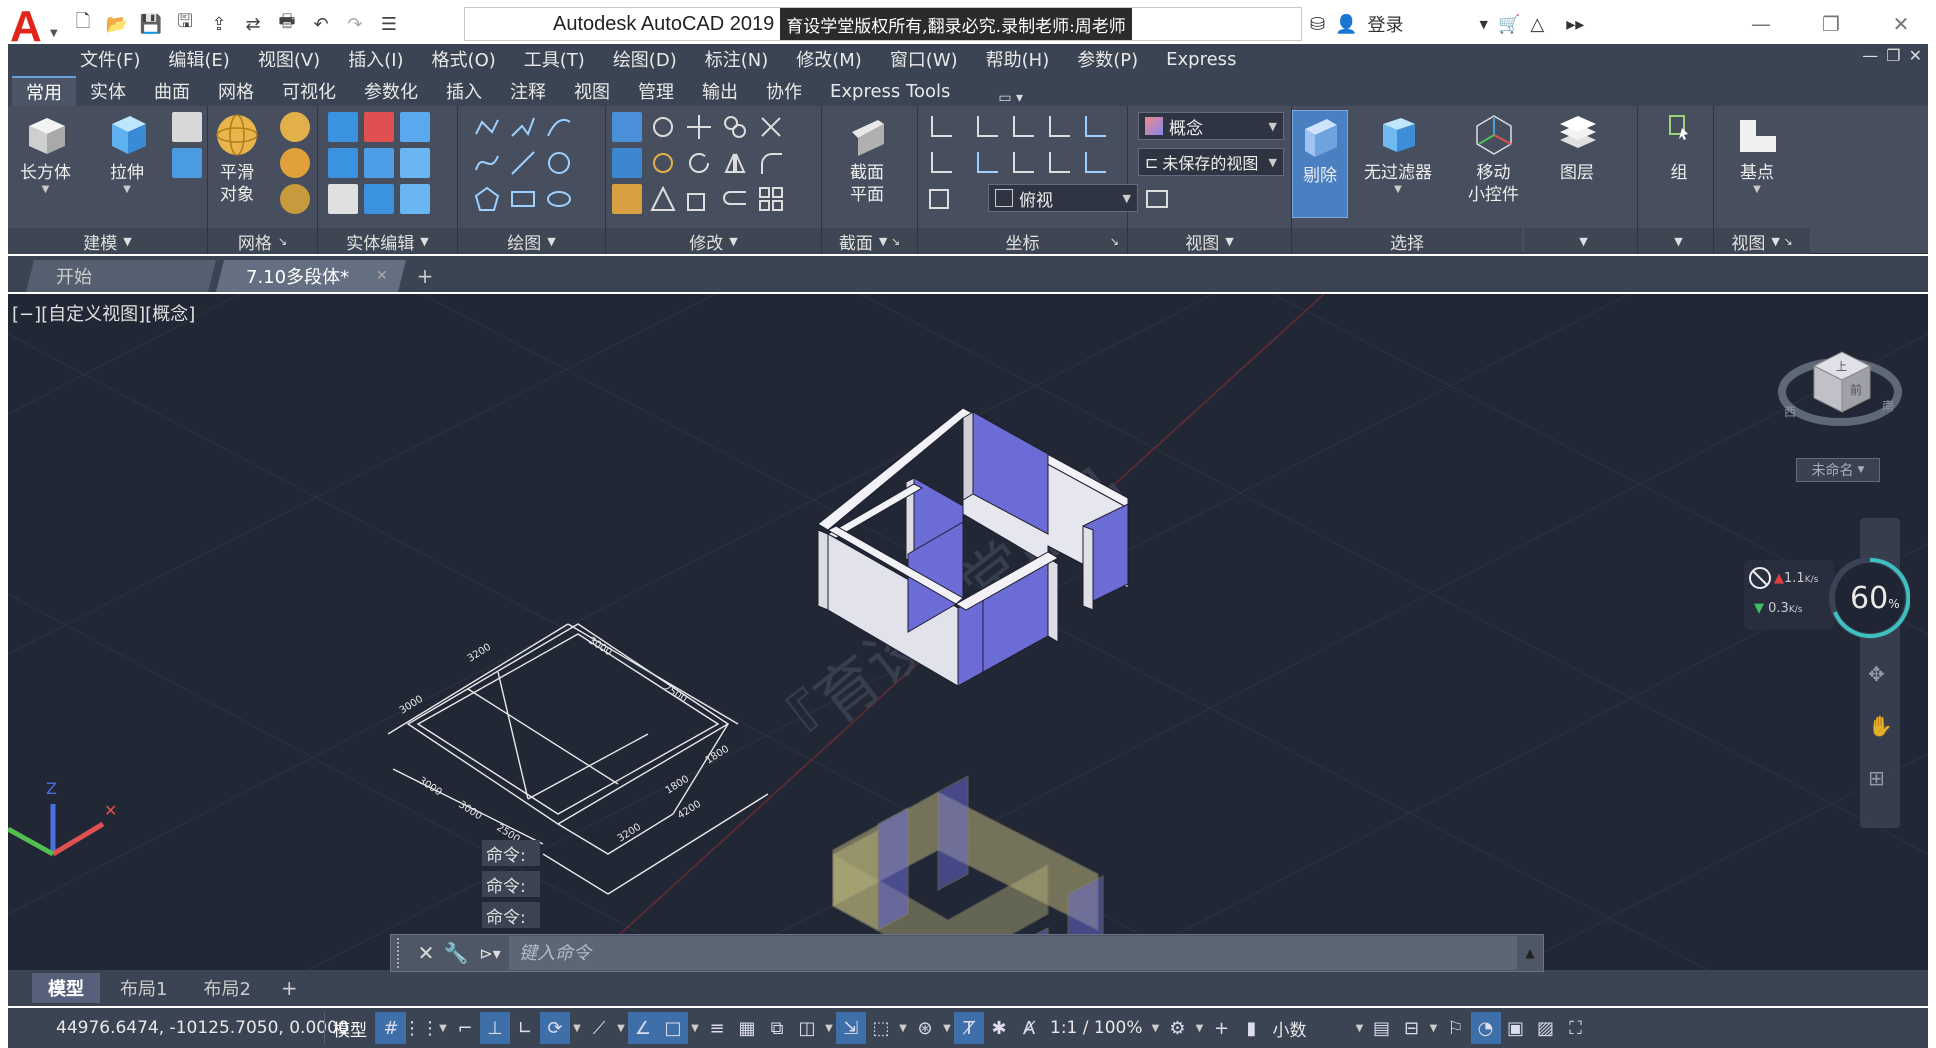 The width and height of the screenshot is (1936, 1048). What do you see at coordinates (1762, 241) in the screenshot?
I see `panel-title-view-2: 视图 ▼ ↘` at bounding box center [1762, 241].